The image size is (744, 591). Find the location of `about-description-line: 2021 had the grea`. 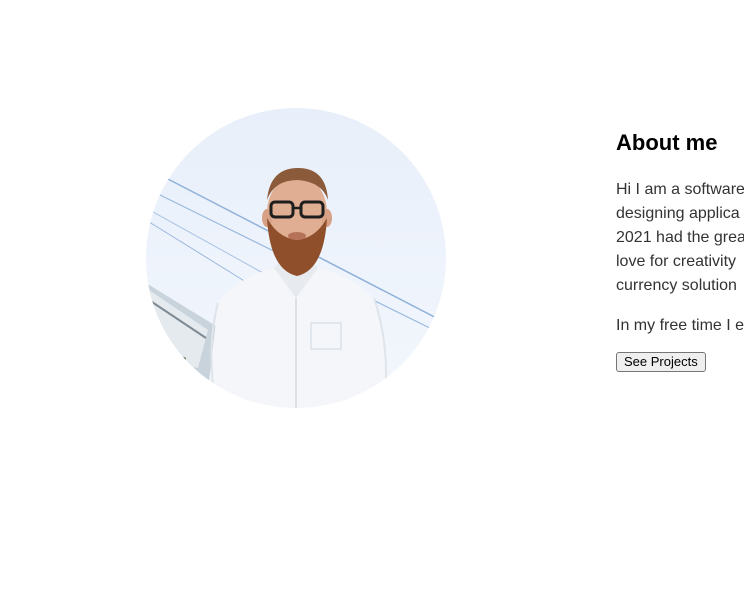

about-description-line: 2021 had the grea is located at coordinates (680, 237).